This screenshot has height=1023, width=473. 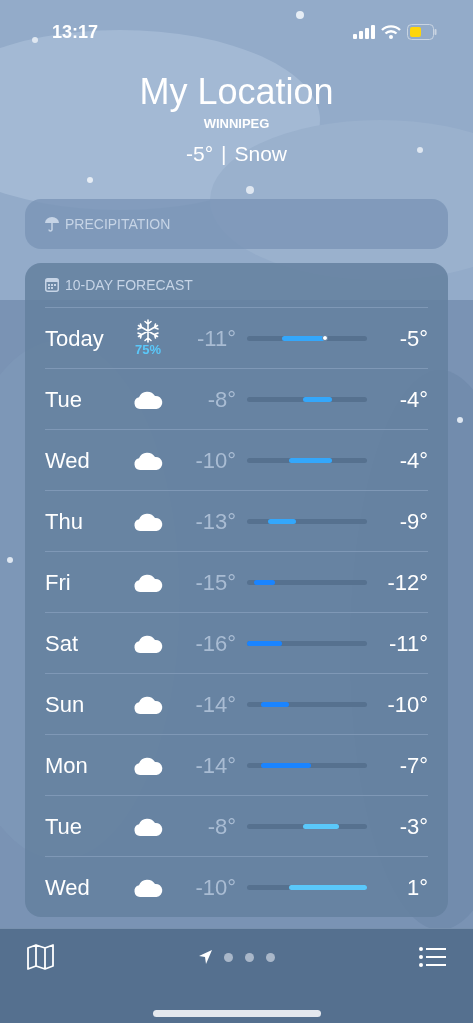 I want to click on day-label: Sun, so click(x=65, y=704).